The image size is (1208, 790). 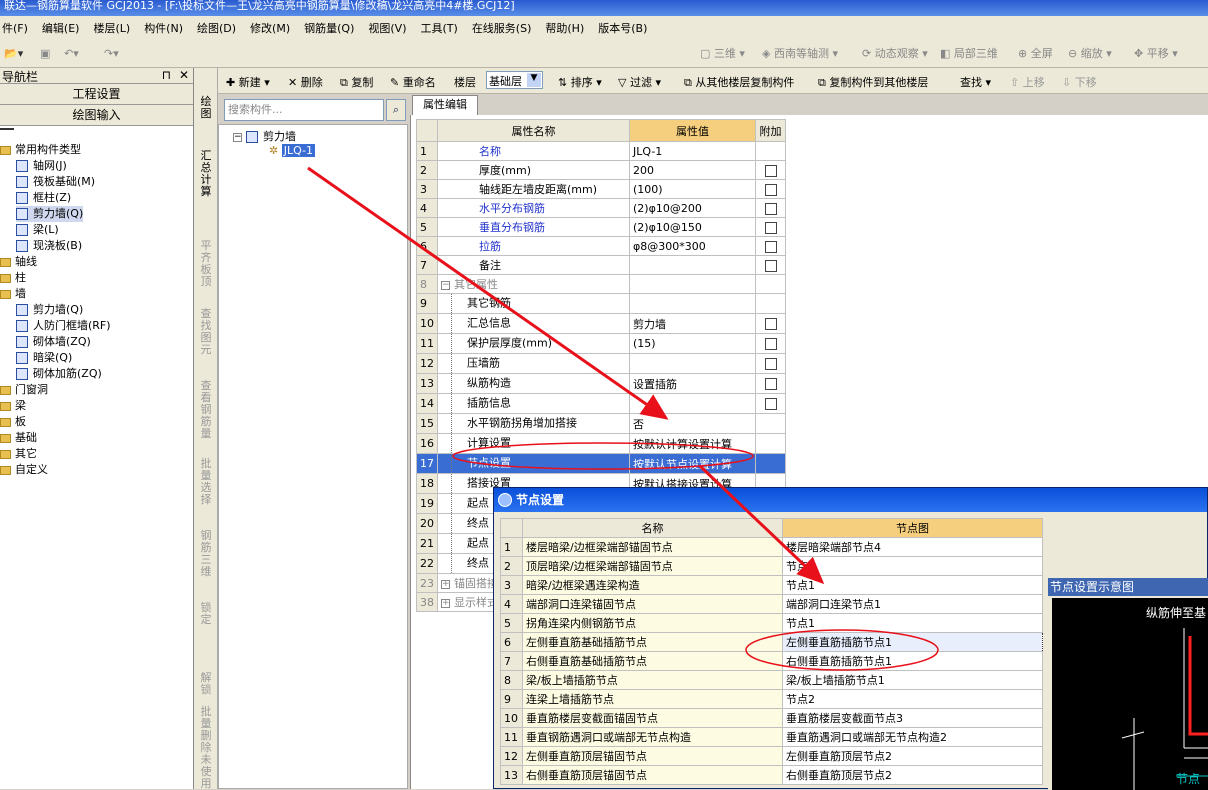 I want to click on node-row: 10 垂直筋楼层变截面锚固节点 垂直筋楼层变截面节点3, so click(x=771, y=718).